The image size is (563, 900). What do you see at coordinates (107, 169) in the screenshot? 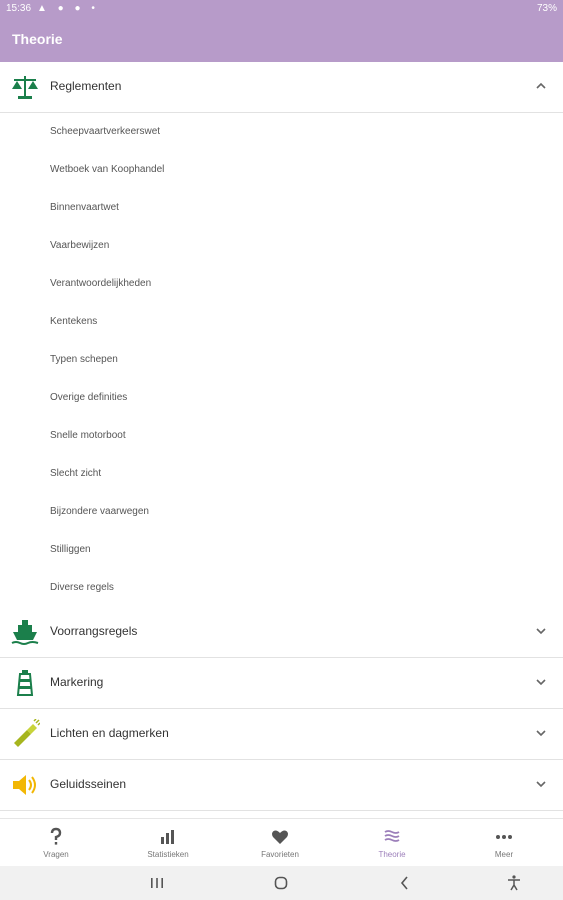
I see `list-item-label: Wetboek van Koophandel` at bounding box center [107, 169].